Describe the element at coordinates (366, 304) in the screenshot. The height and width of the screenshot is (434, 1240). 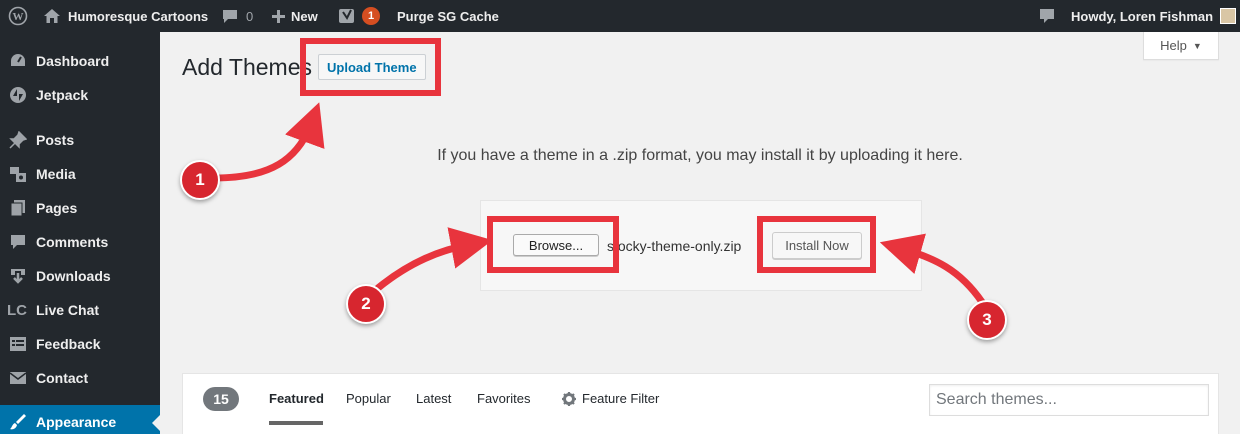
I see `step-marker-2: 2` at that location.